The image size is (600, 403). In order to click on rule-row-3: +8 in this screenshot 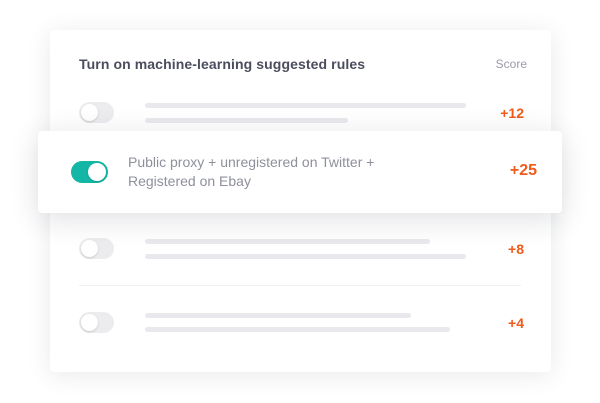, I will do `click(300, 256)`.